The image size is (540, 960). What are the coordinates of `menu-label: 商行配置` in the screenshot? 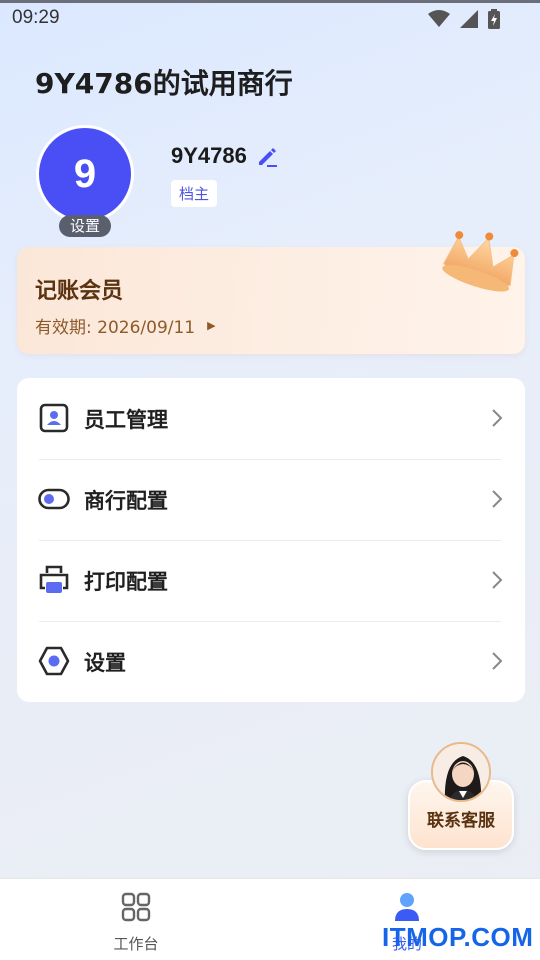 It's located at (126, 501).